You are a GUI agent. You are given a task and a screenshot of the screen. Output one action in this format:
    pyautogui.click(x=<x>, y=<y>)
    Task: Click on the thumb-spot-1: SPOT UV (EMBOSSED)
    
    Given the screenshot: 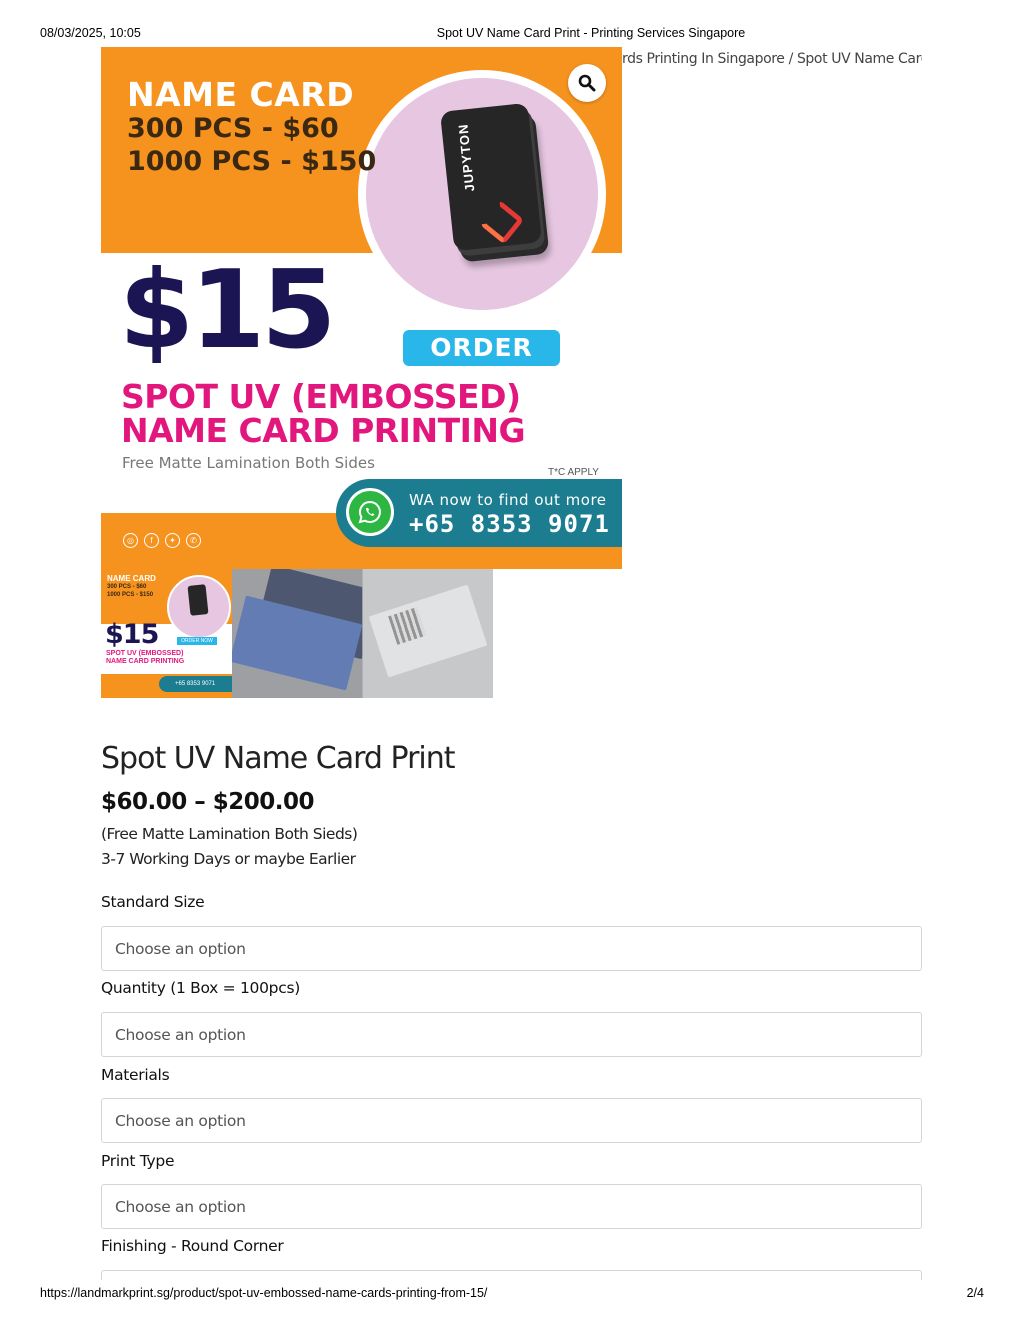 What is the action you would take?
    pyautogui.click(x=145, y=653)
    